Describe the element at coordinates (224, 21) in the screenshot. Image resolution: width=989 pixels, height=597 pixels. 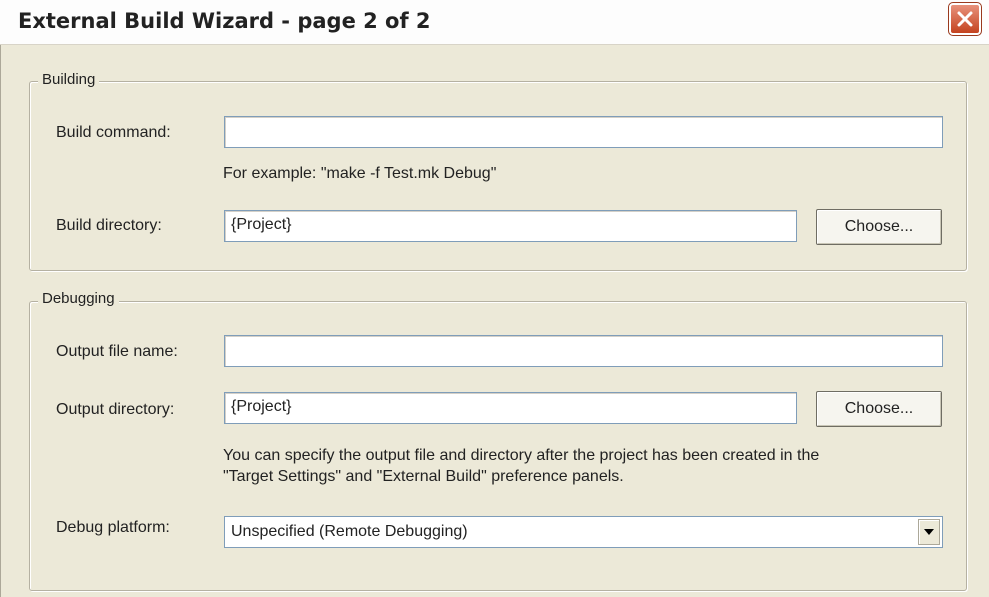
I see `window-title: External Build Wizard - page 2 of 2` at that location.